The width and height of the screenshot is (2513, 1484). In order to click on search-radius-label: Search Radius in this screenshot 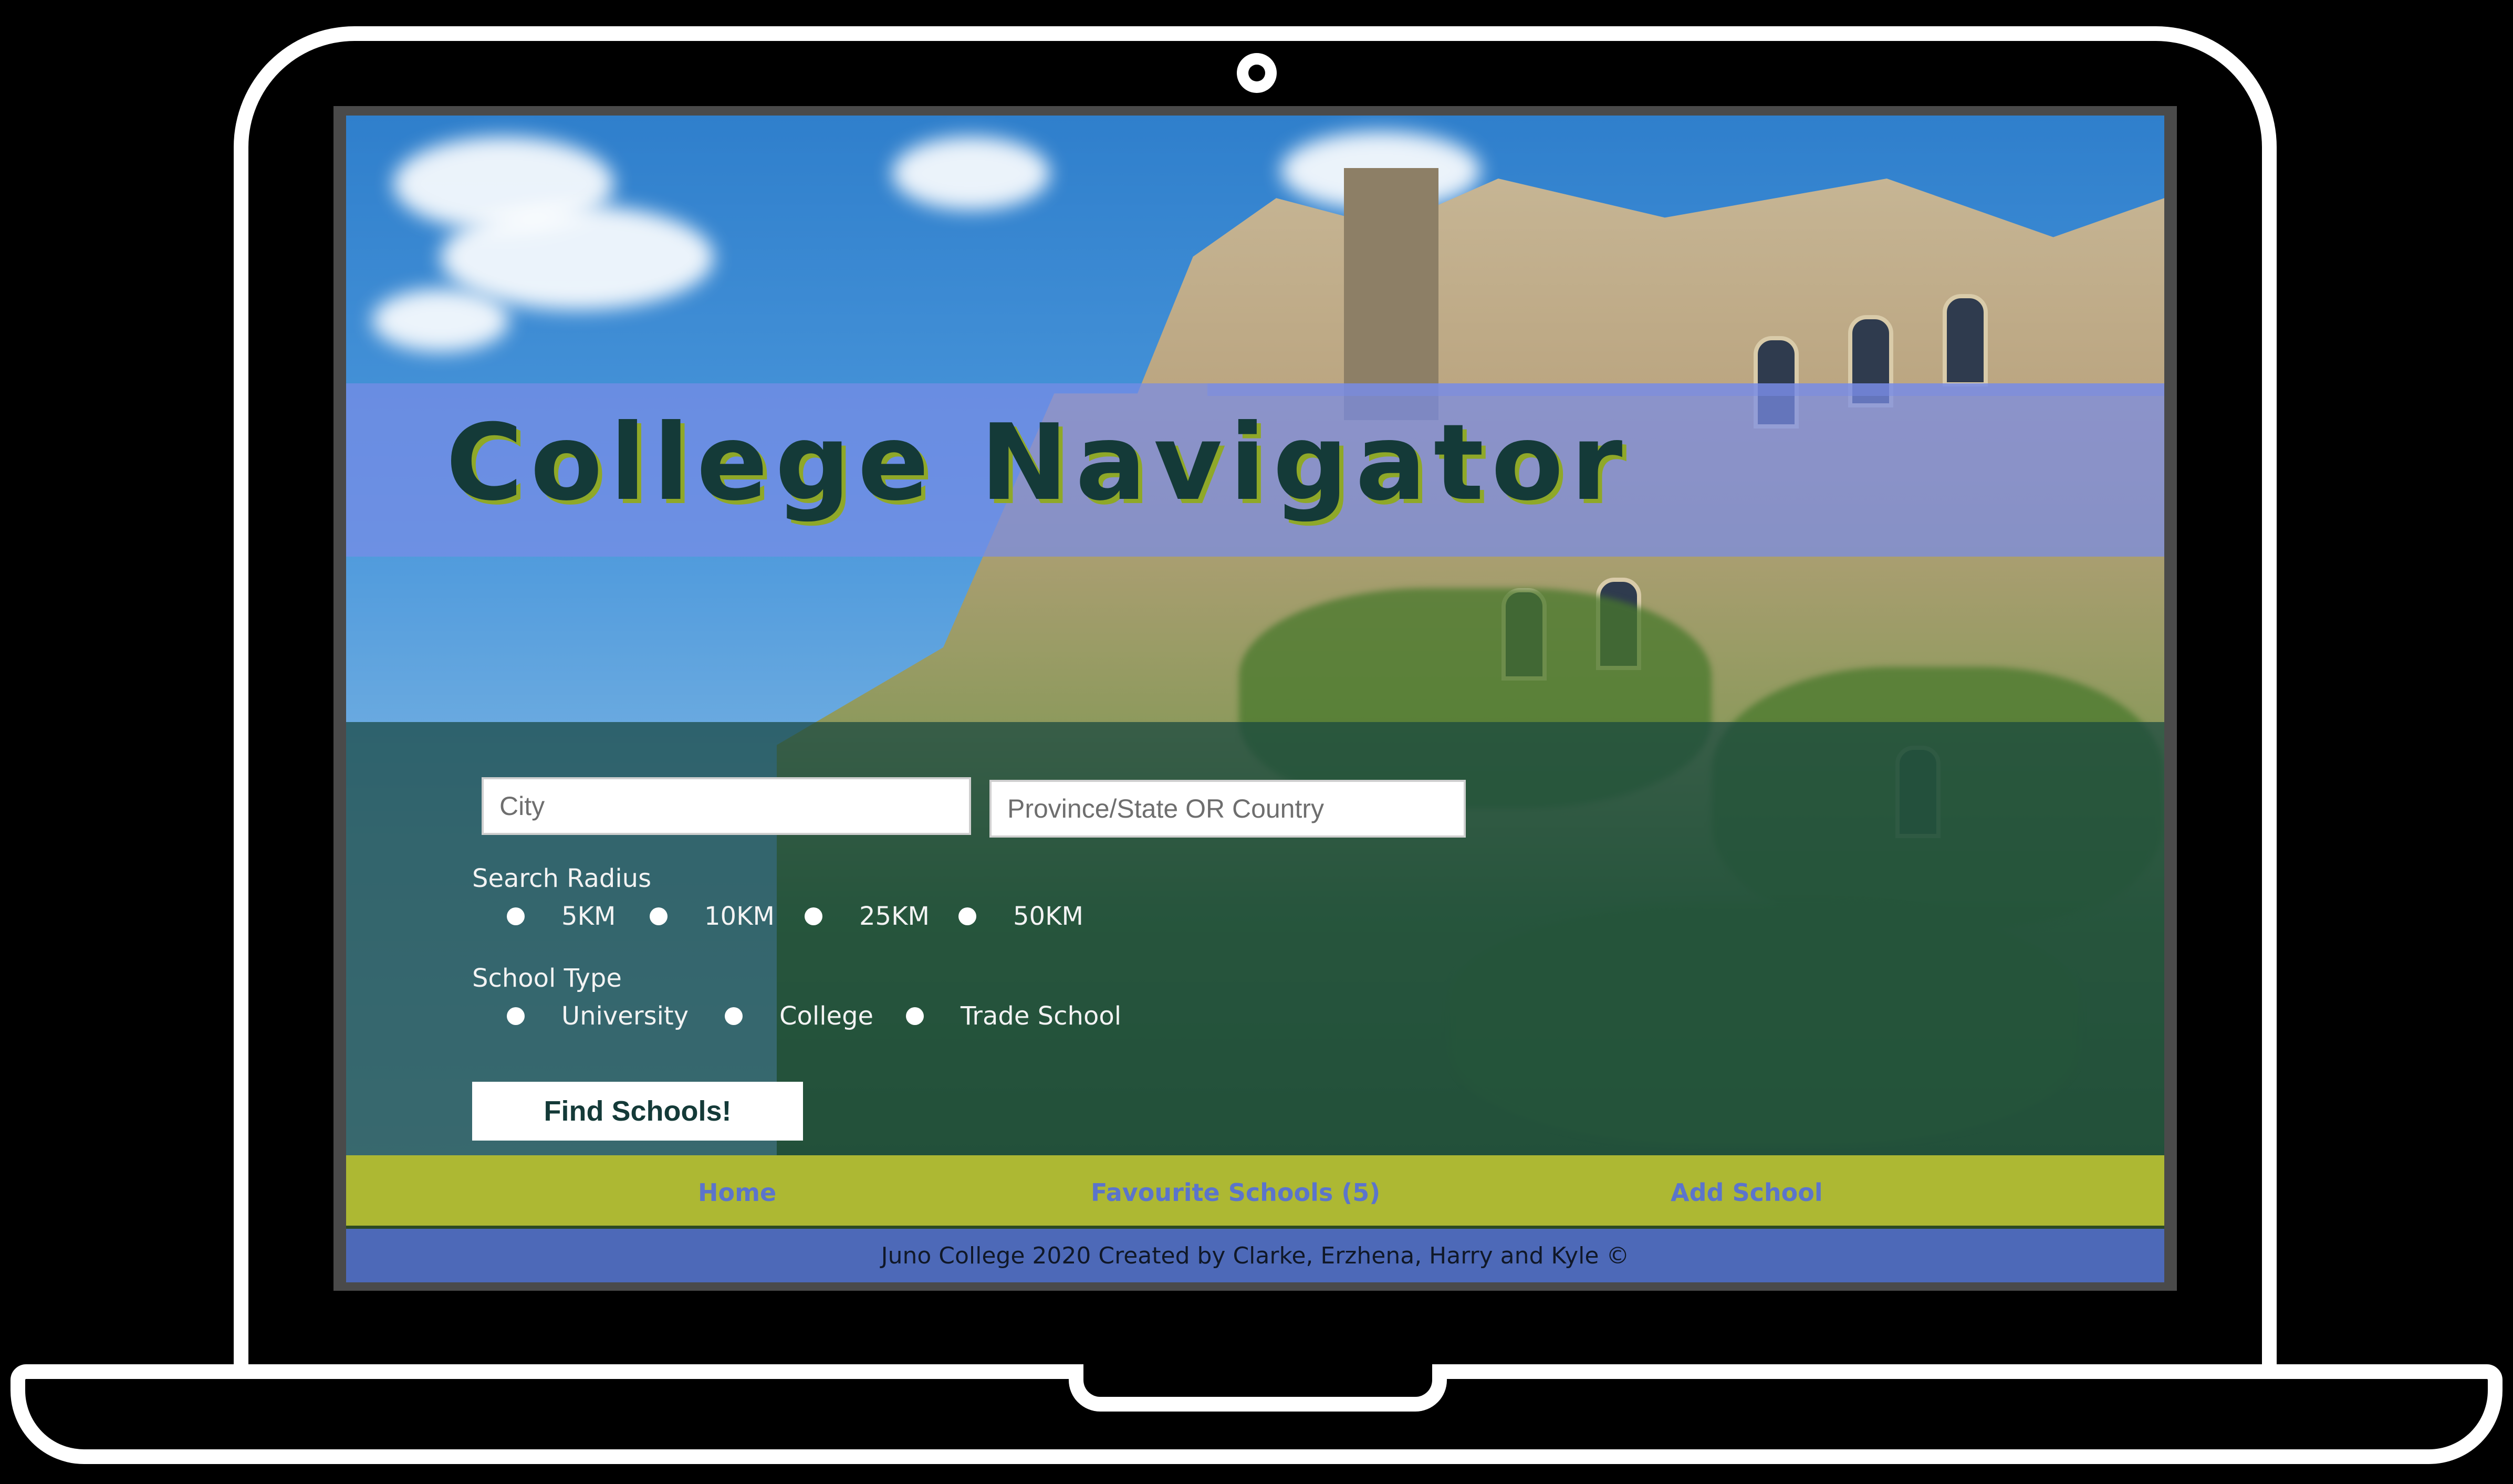, I will do `click(562, 878)`.